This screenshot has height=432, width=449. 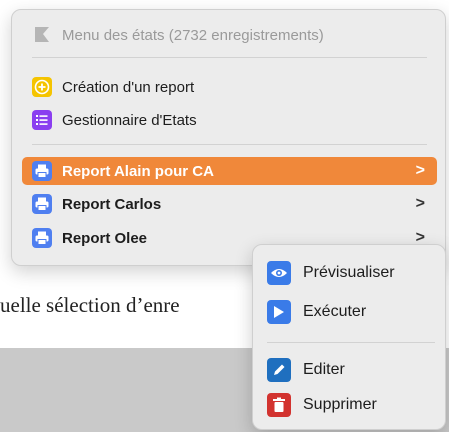 What do you see at coordinates (279, 370) in the screenshot?
I see `pencil-icon` at bounding box center [279, 370].